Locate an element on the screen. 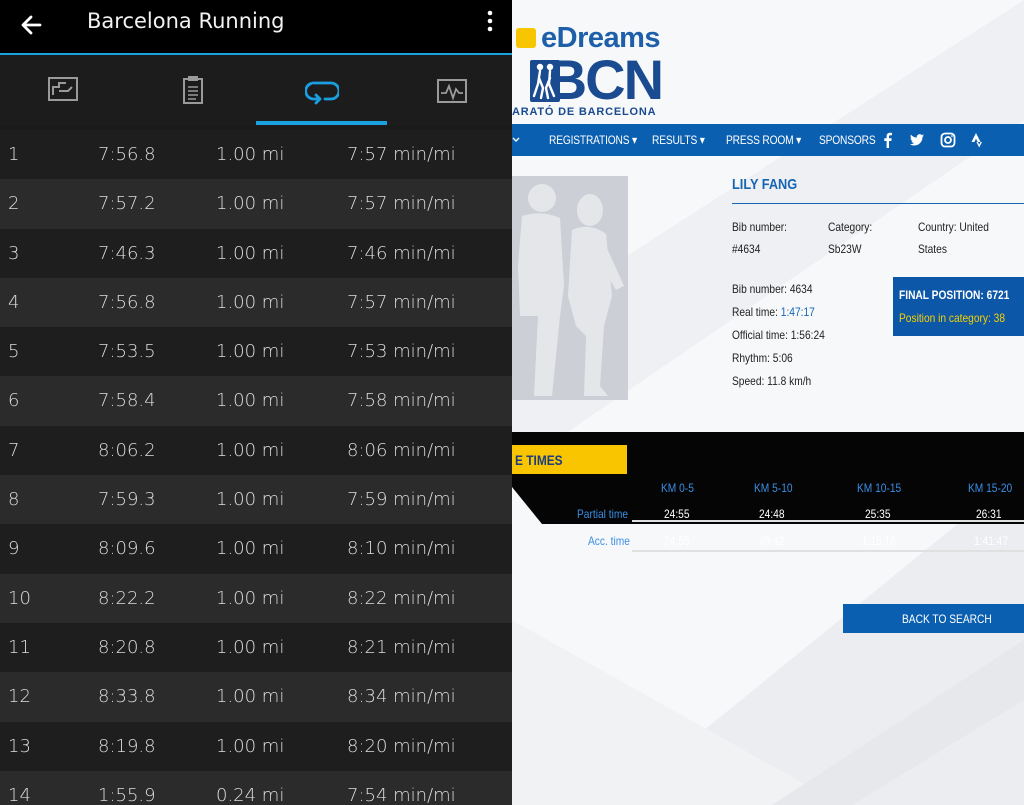 The image size is (1024, 805). lap-number: 2 is located at coordinates (14, 204).